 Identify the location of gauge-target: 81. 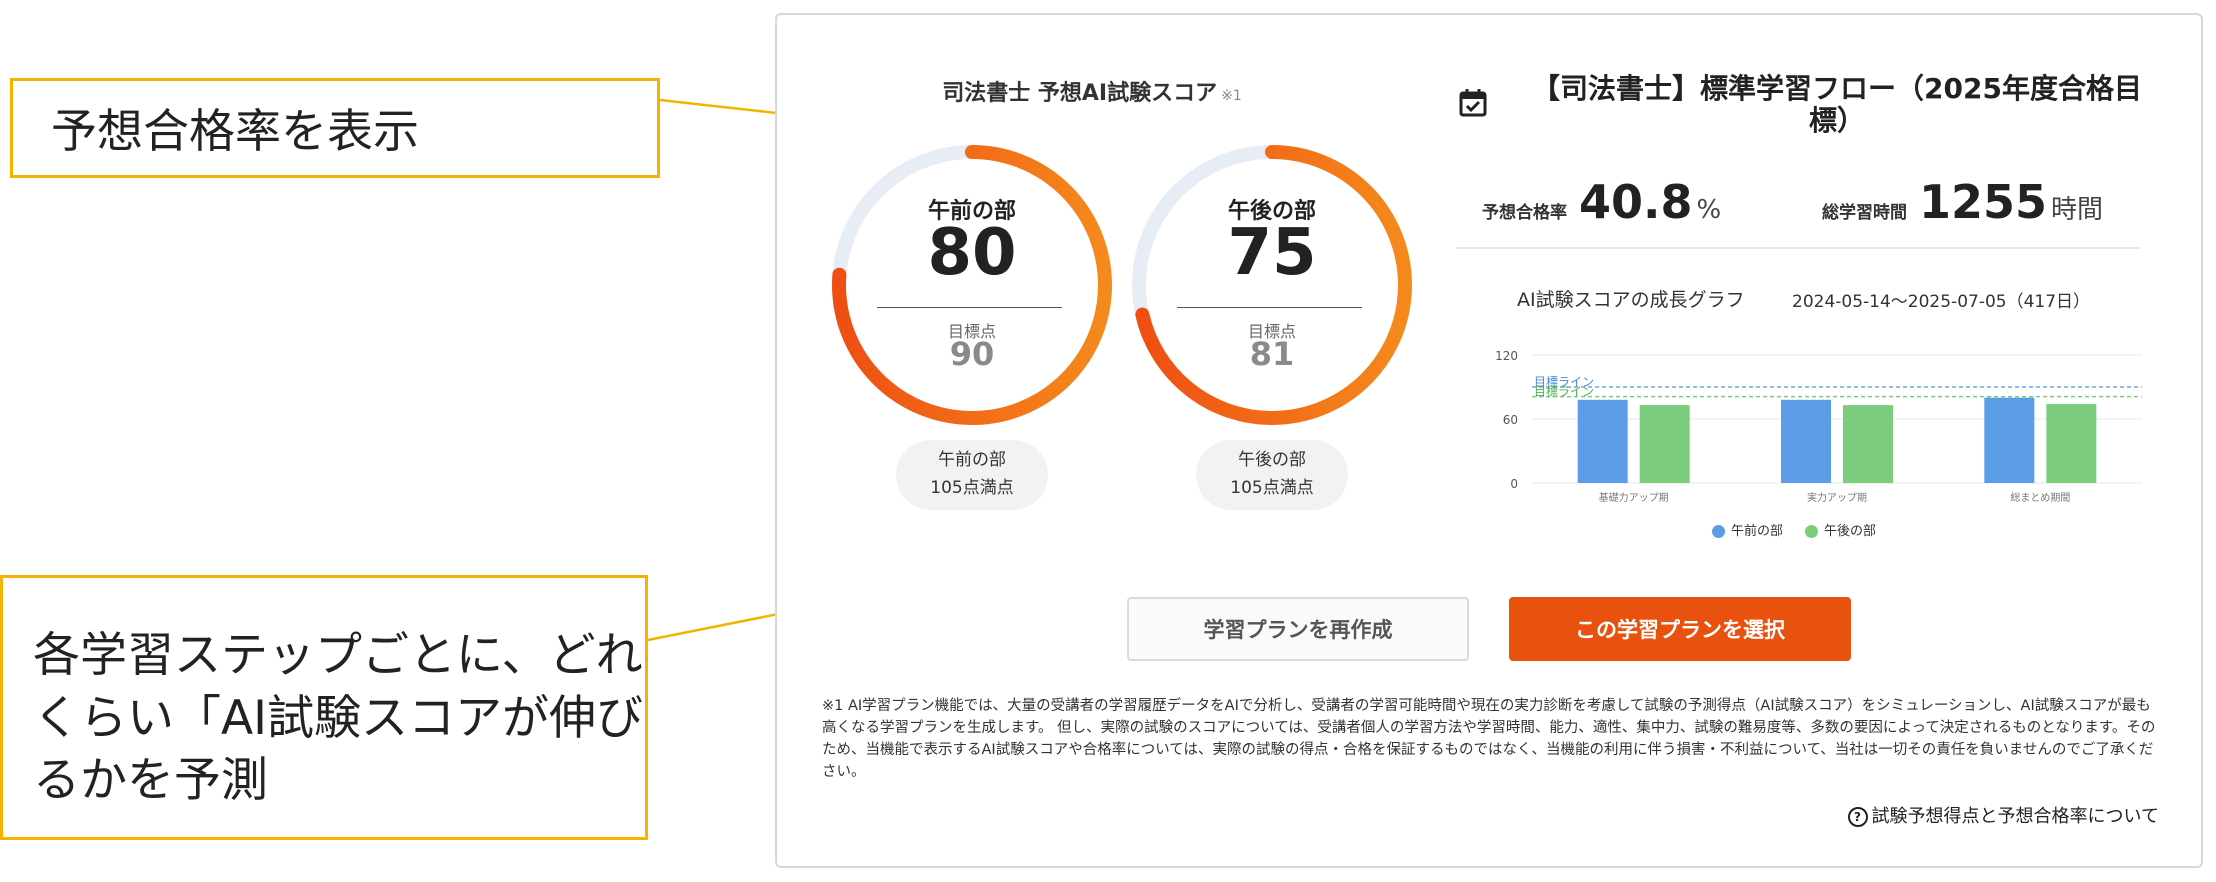
(1272, 354).